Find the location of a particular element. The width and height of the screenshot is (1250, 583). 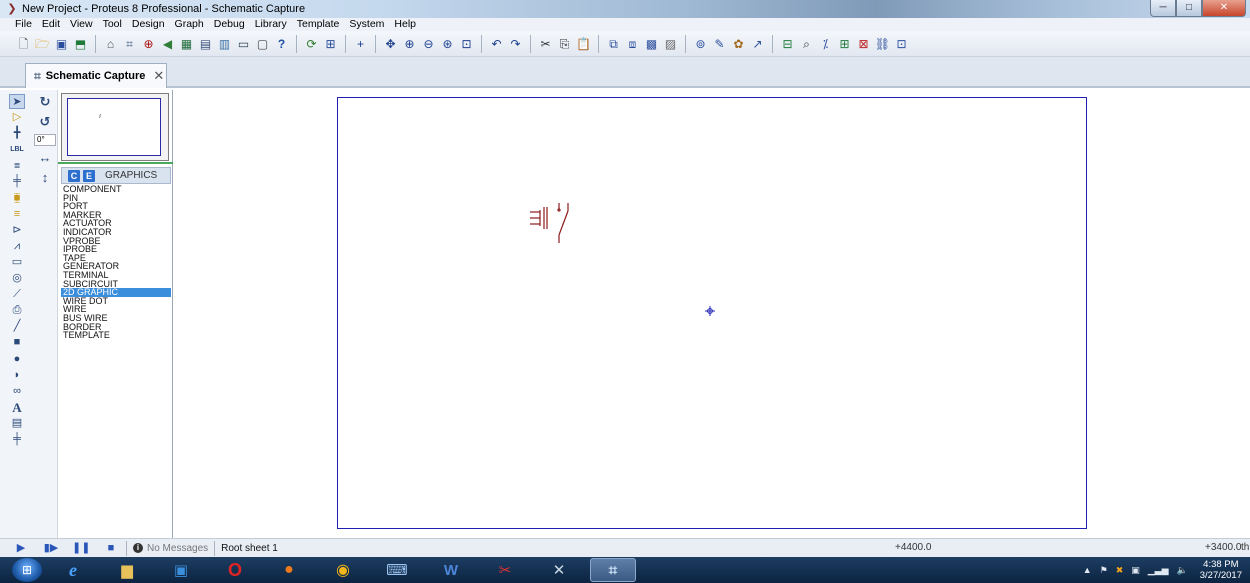

minimize-button: ─ is located at coordinates (1163, 8).